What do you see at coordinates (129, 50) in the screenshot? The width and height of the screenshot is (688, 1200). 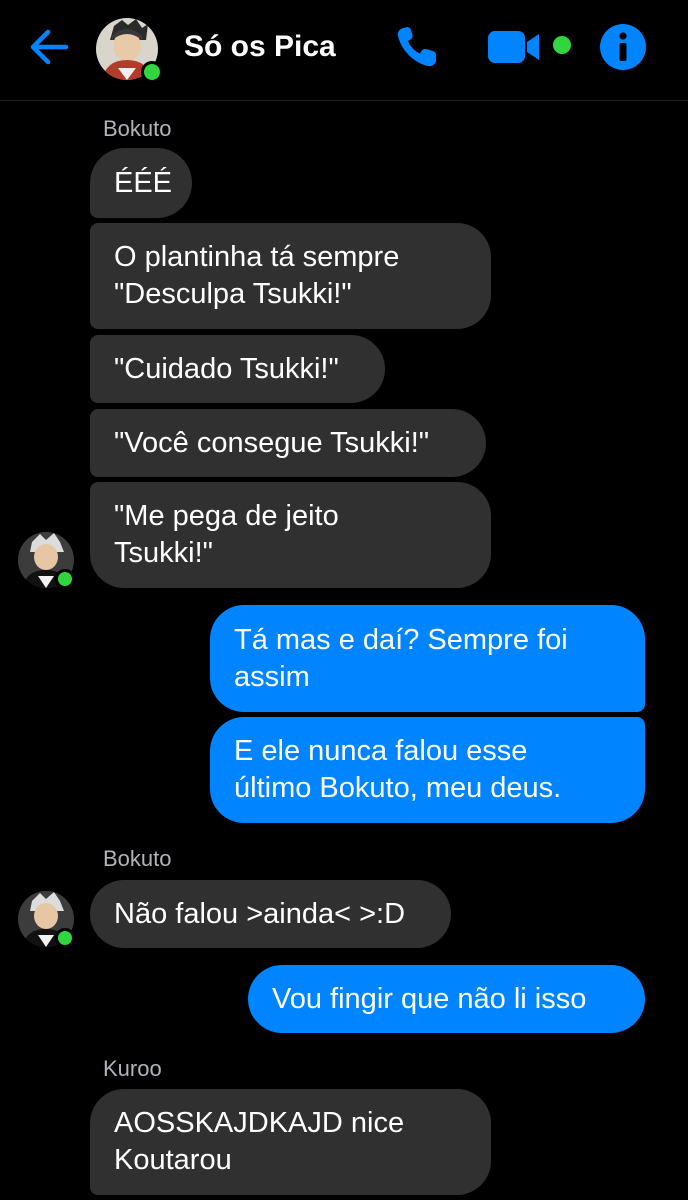 I see `group-avatar` at bounding box center [129, 50].